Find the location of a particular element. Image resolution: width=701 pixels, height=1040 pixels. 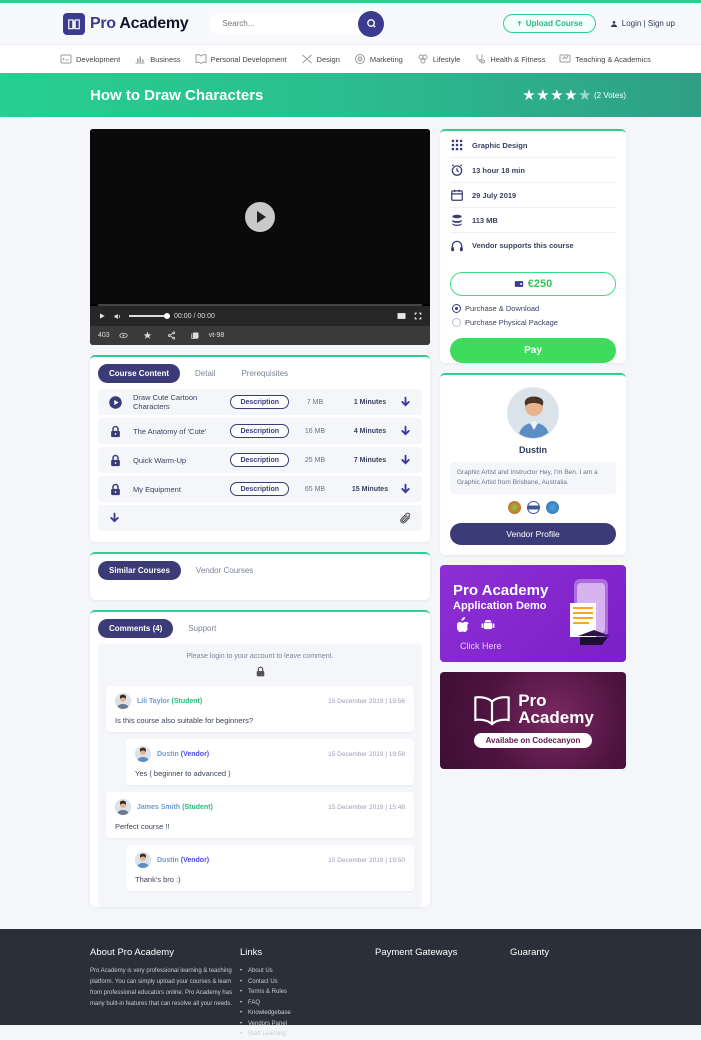

upload-course-button: Upload Course is located at coordinates (549, 23).